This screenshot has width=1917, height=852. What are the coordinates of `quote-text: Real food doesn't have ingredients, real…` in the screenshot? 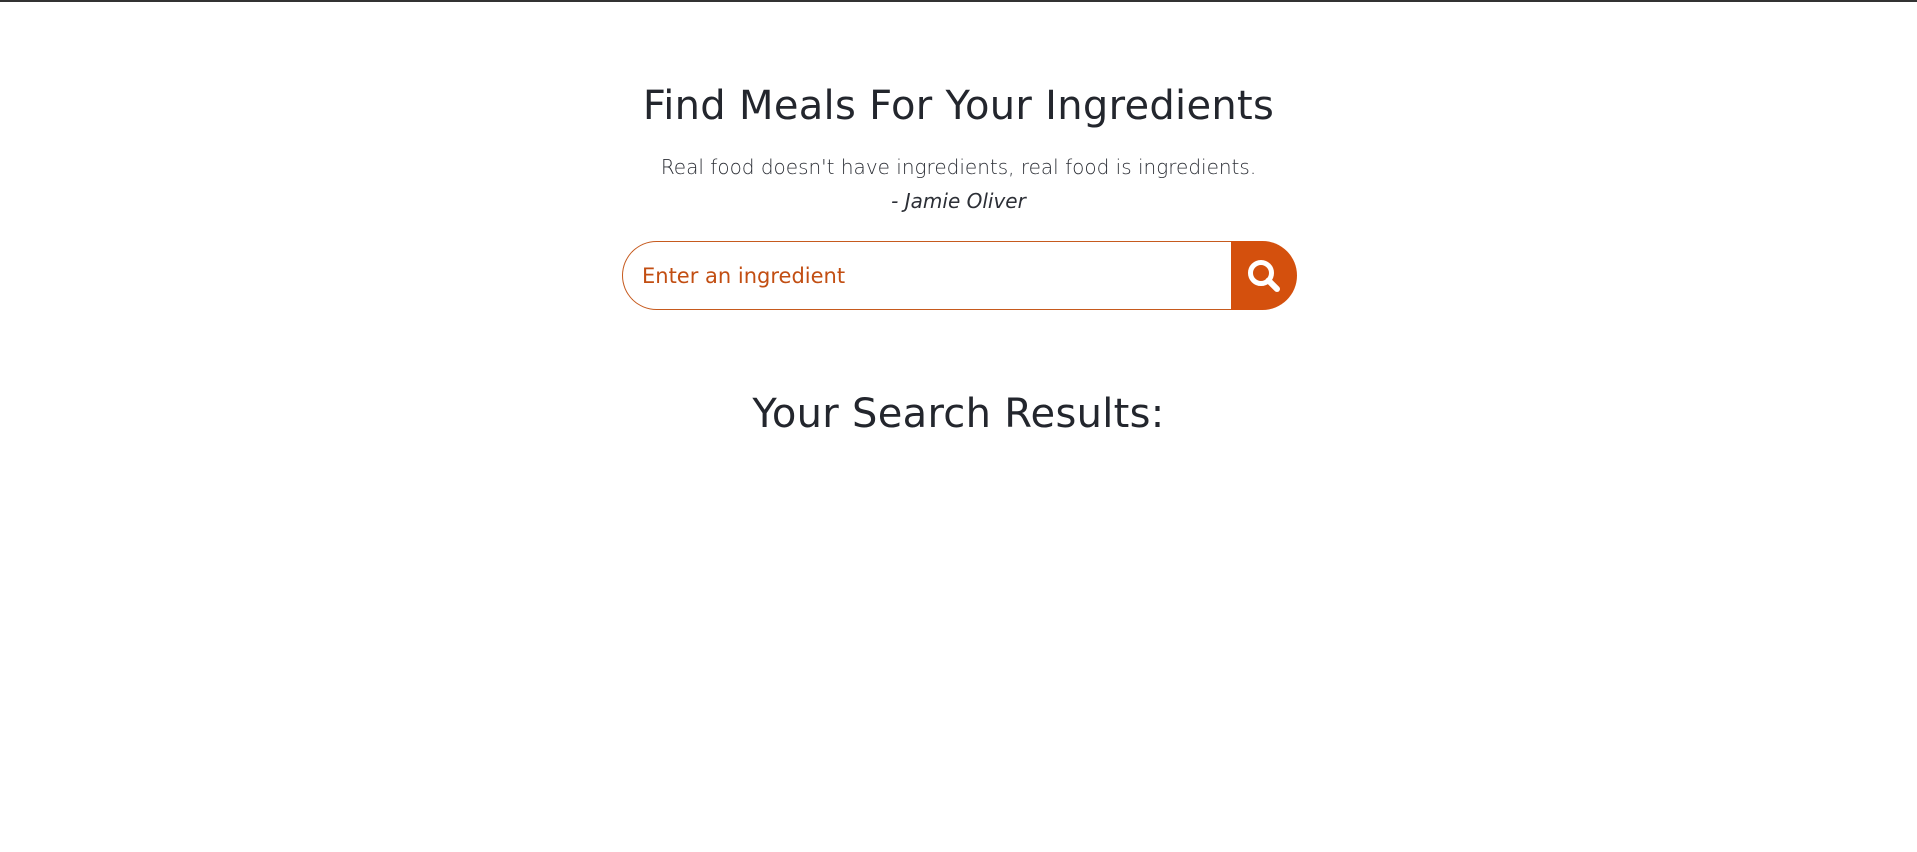 It's located at (958, 167).